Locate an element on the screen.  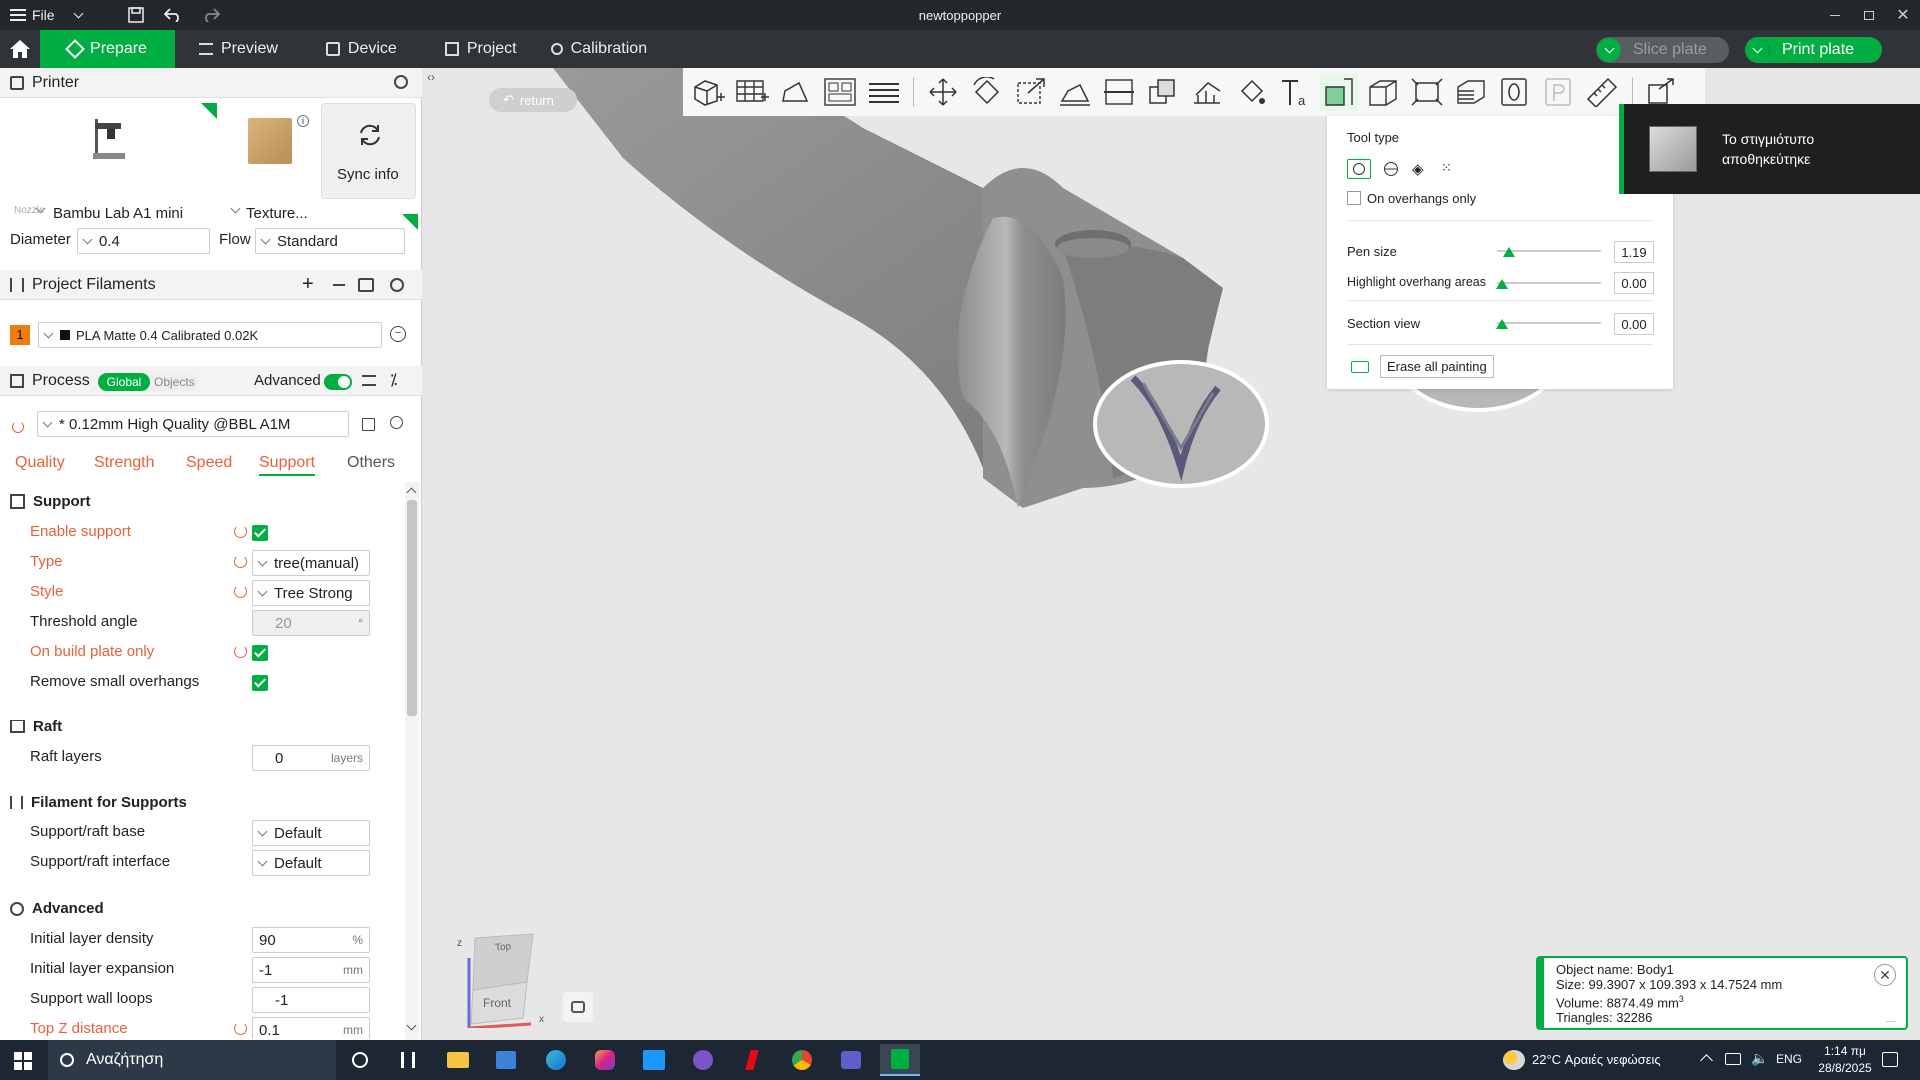
tab-device: Device is located at coordinates (361, 49).